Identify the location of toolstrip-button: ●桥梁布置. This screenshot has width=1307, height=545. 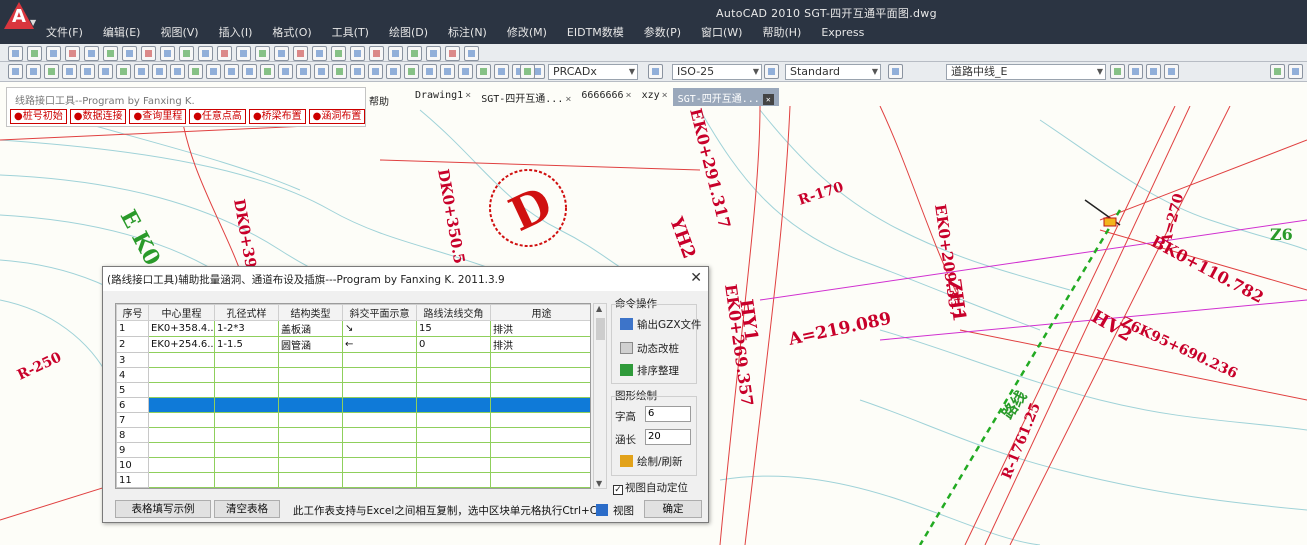
(277, 116).